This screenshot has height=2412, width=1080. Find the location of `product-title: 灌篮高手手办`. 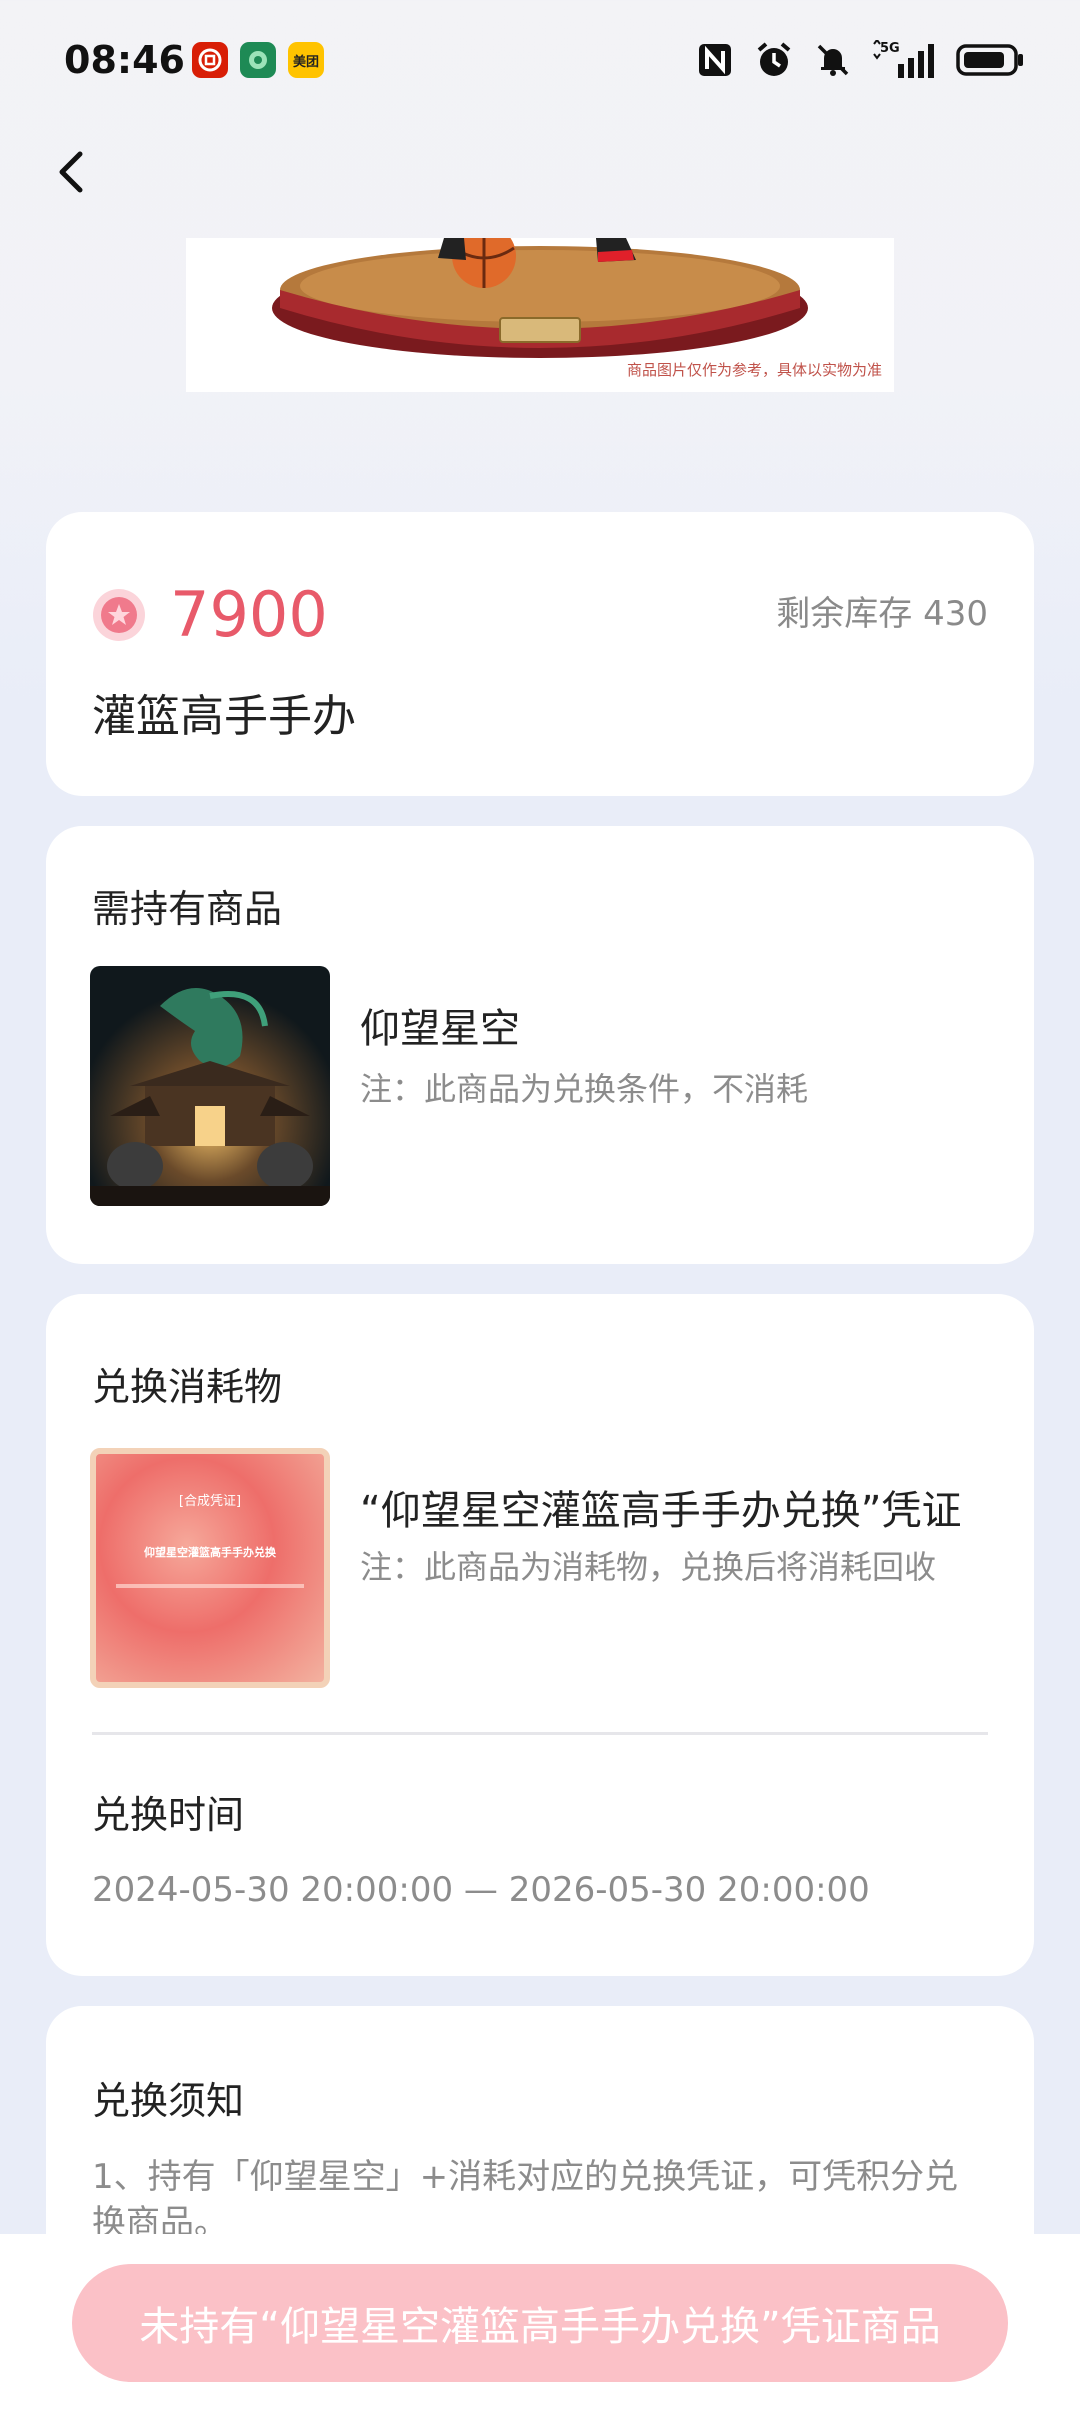

product-title: 灌篮高手手办 is located at coordinates (224, 716).